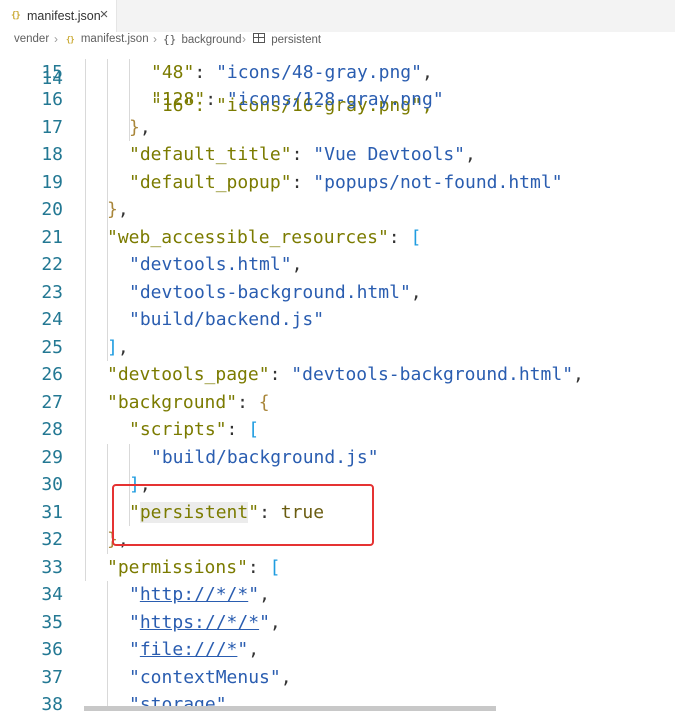 The height and width of the screenshot is (711, 675). What do you see at coordinates (177, 429) in the screenshot?
I see `json-key: scripts` at bounding box center [177, 429].